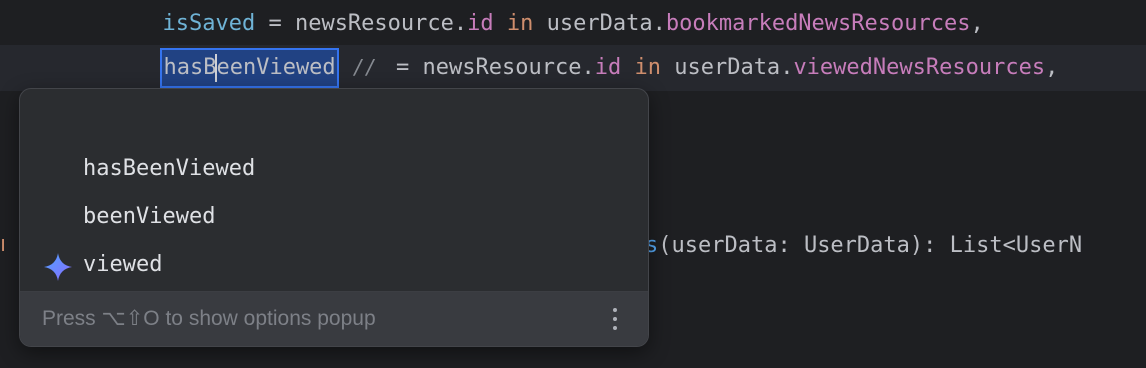 Image resolution: width=1146 pixels, height=368 pixels. What do you see at coordinates (727, 67) in the screenshot?
I see `identifier: userData` at bounding box center [727, 67].